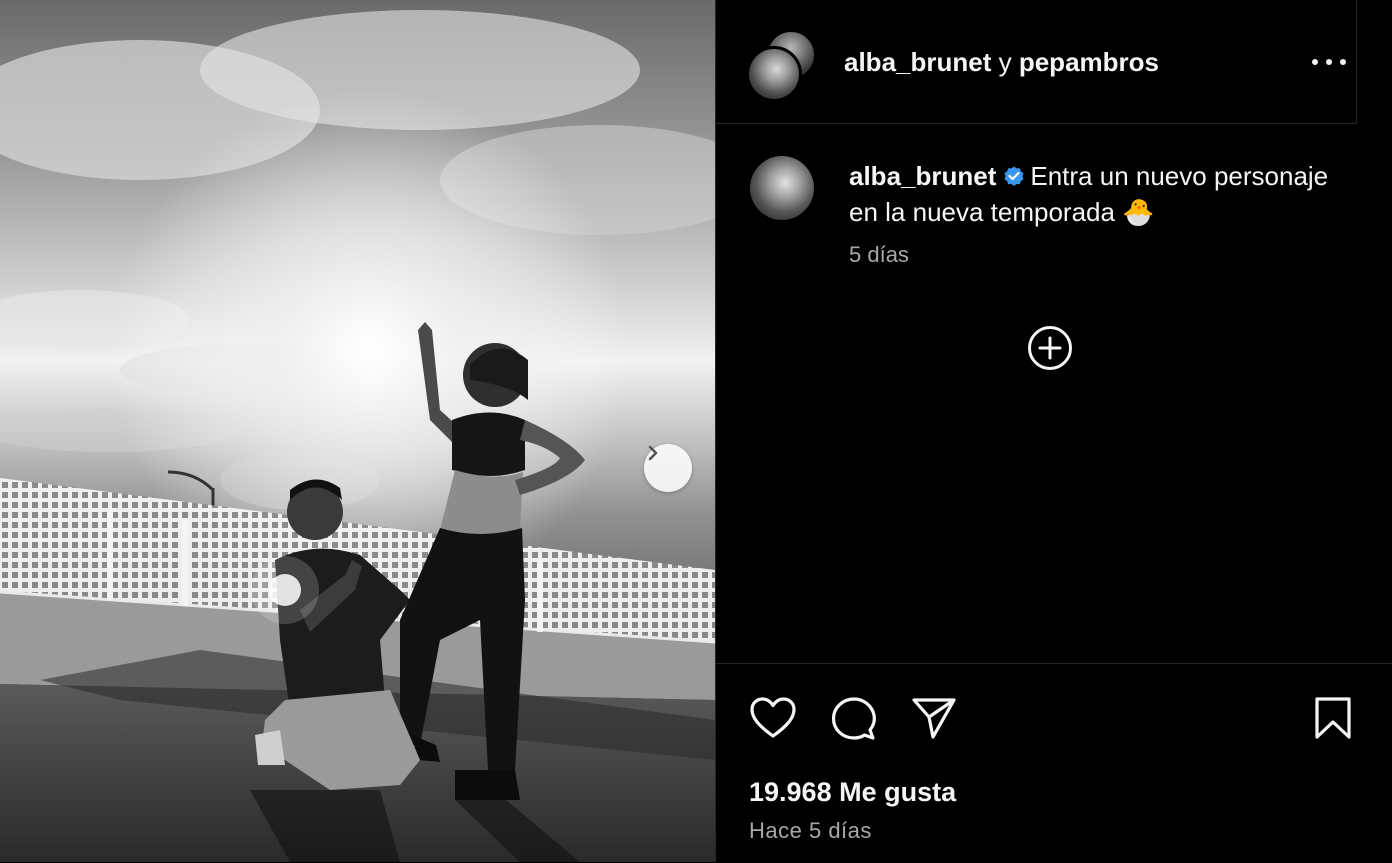 The width and height of the screenshot is (1392, 863). I want to click on post-header: alba_brunet y pepambros, so click(1036, 62).